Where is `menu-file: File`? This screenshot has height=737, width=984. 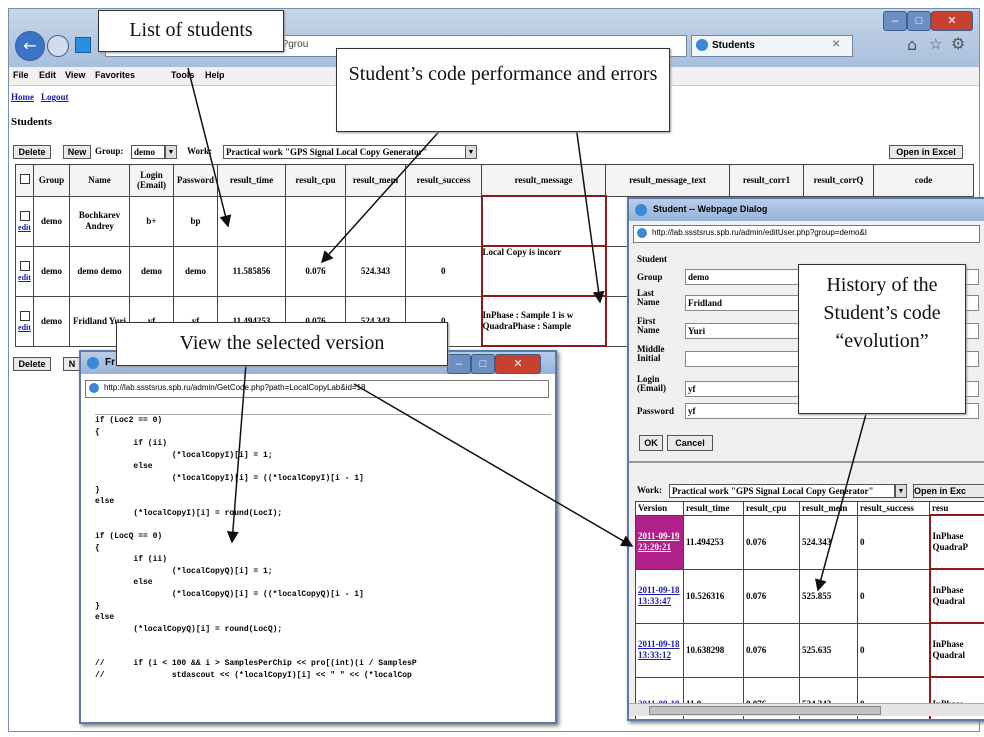 menu-file: File is located at coordinates (21, 75).